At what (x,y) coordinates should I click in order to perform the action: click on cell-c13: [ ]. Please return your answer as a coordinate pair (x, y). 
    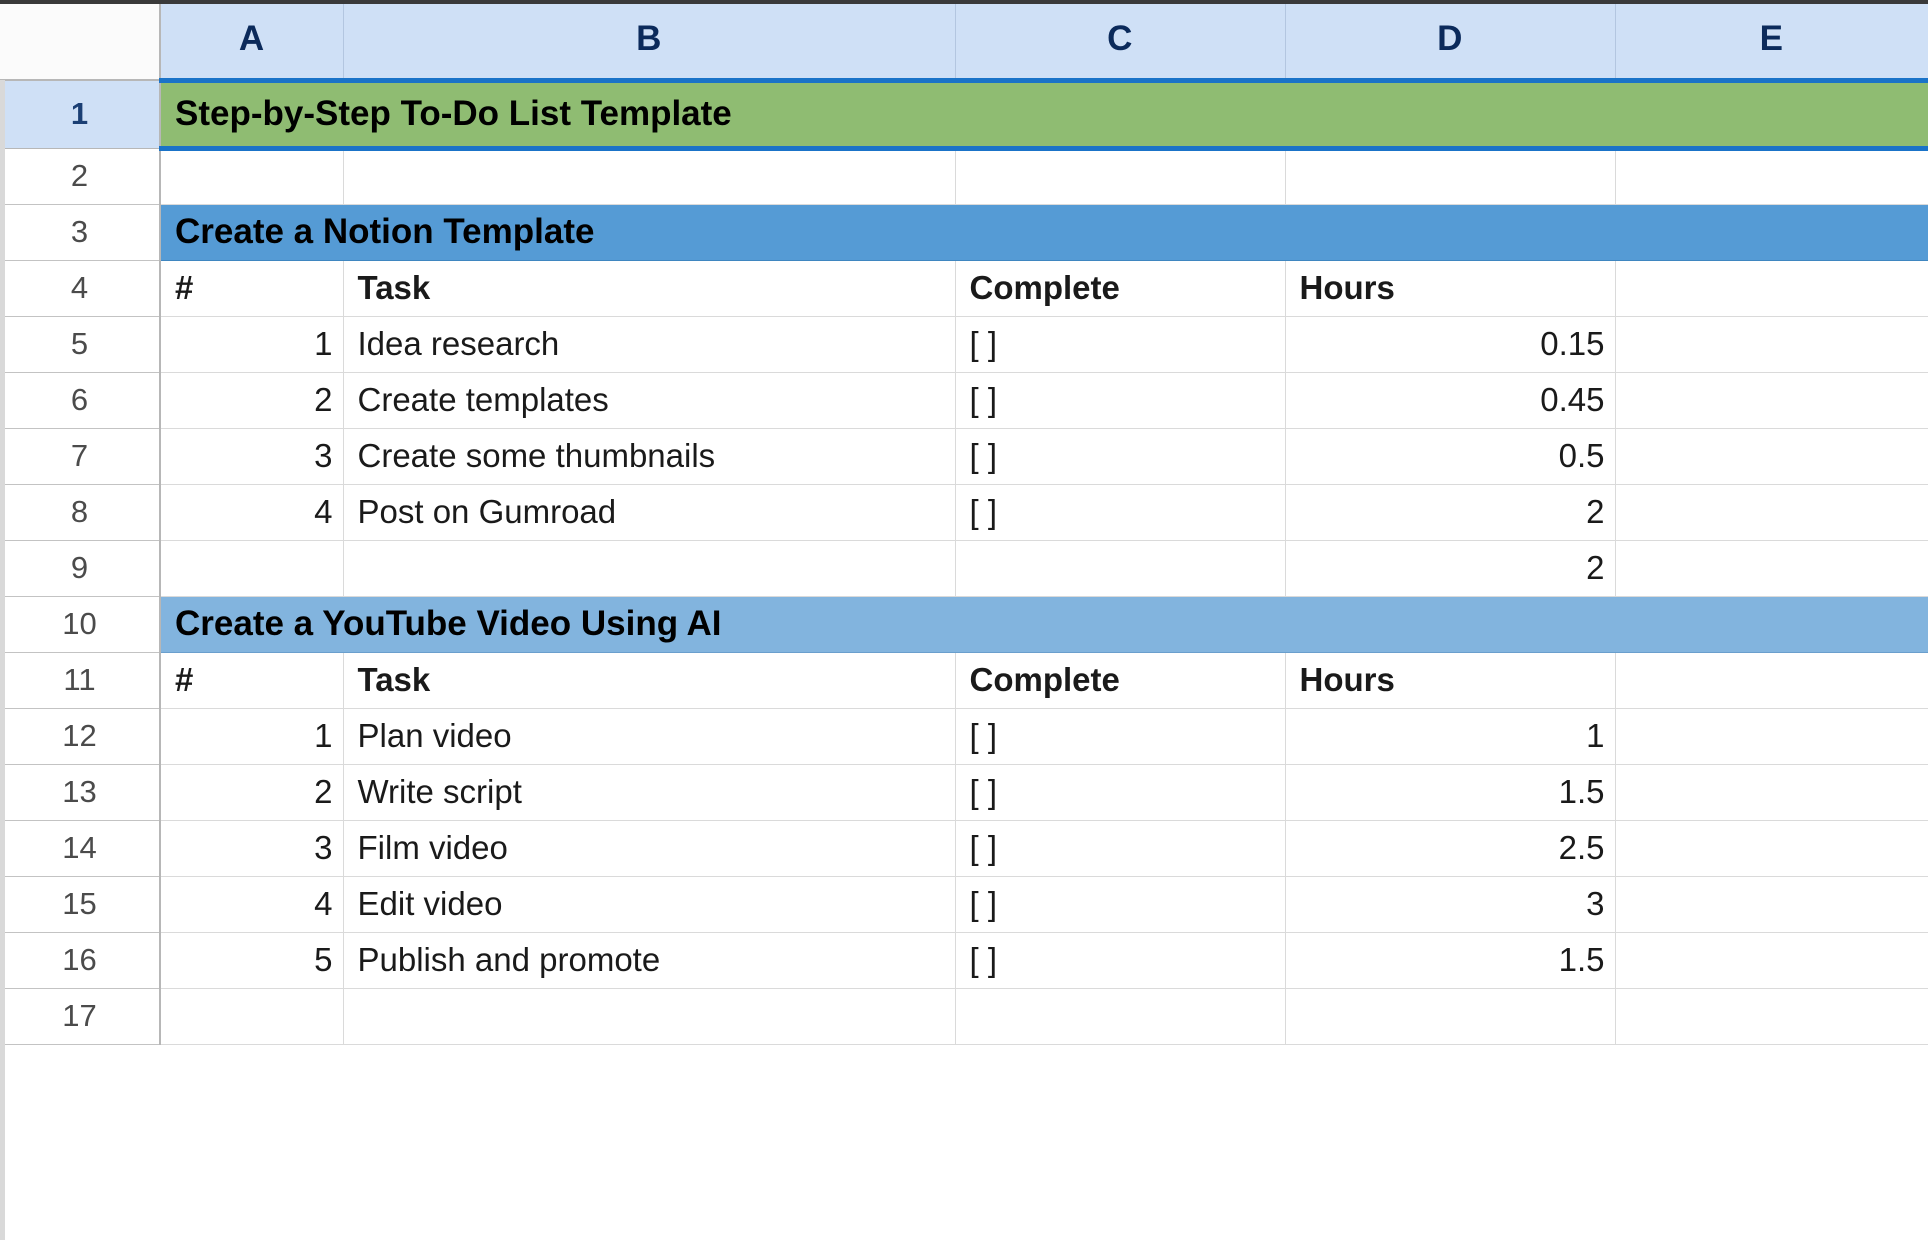
    Looking at the image, I should click on (1120, 792).